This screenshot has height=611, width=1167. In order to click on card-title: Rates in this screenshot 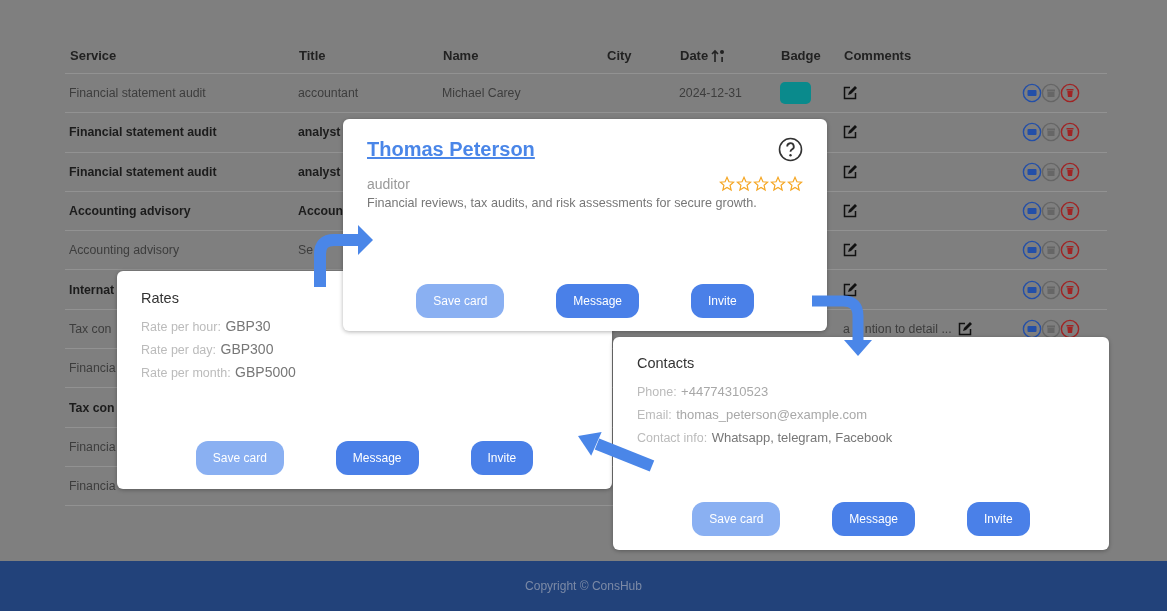, I will do `click(160, 298)`.